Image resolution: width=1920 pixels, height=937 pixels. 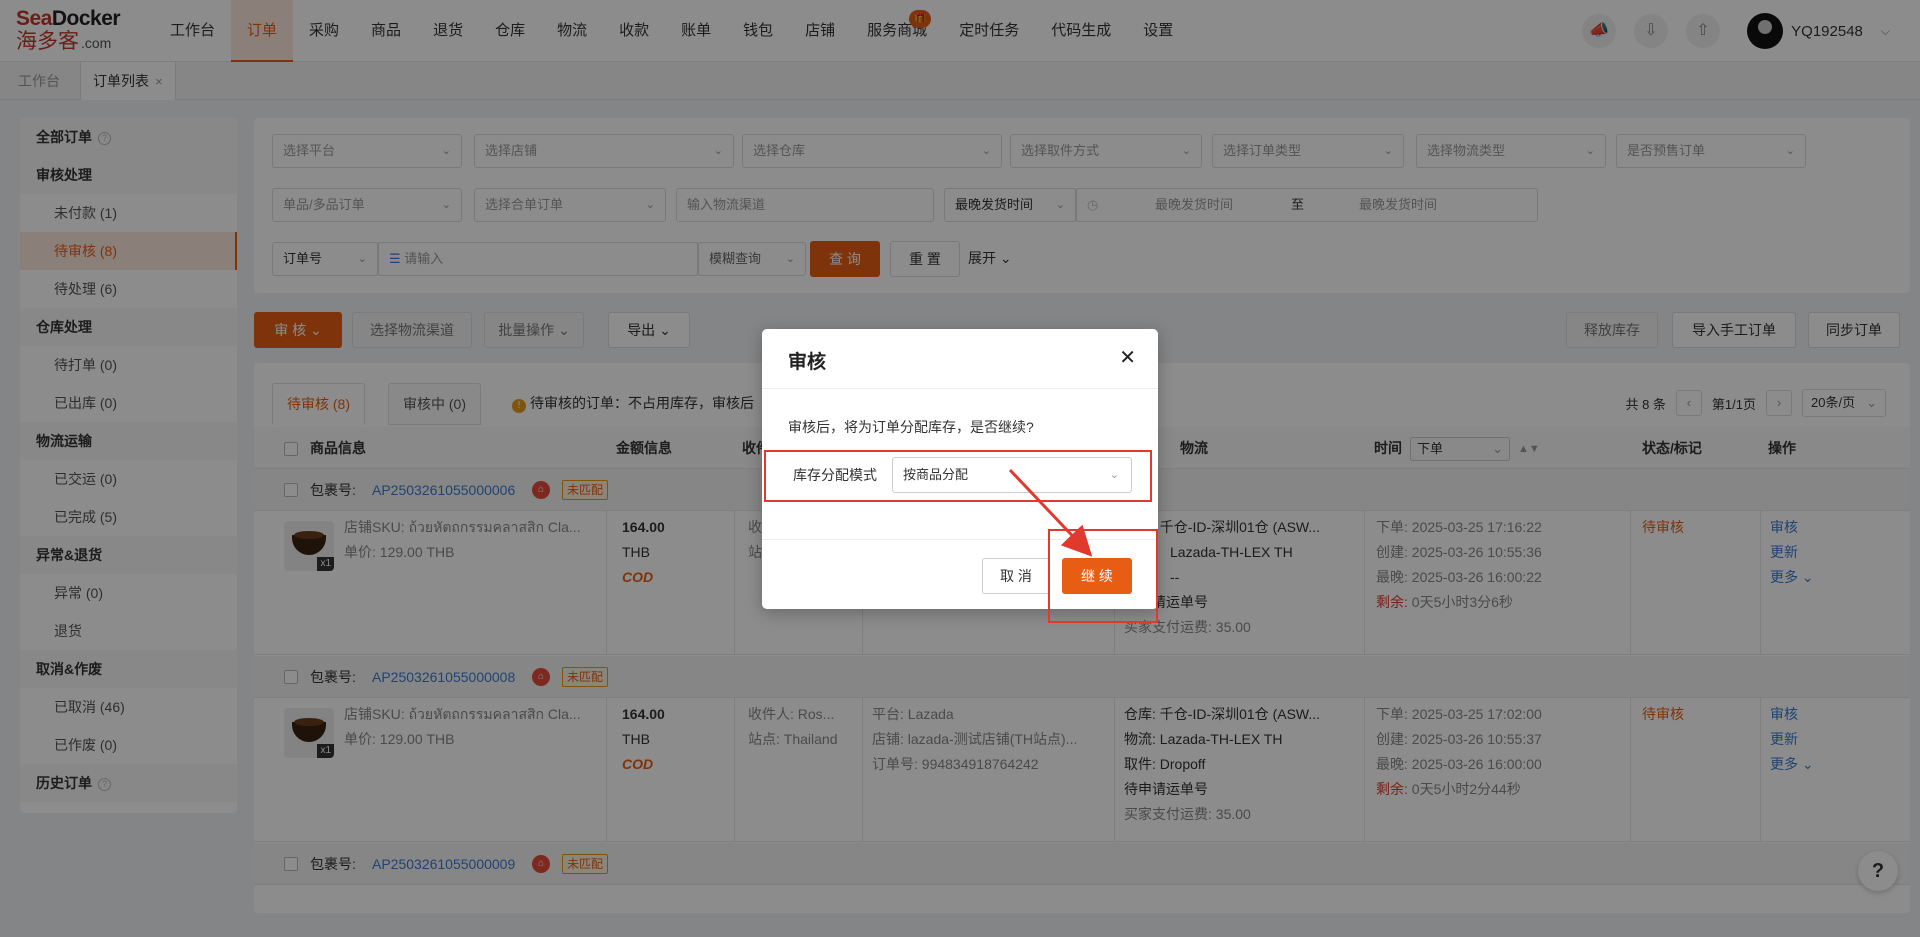 I want to click on cancel-button: 取 消, so click(x=1016, y=576).